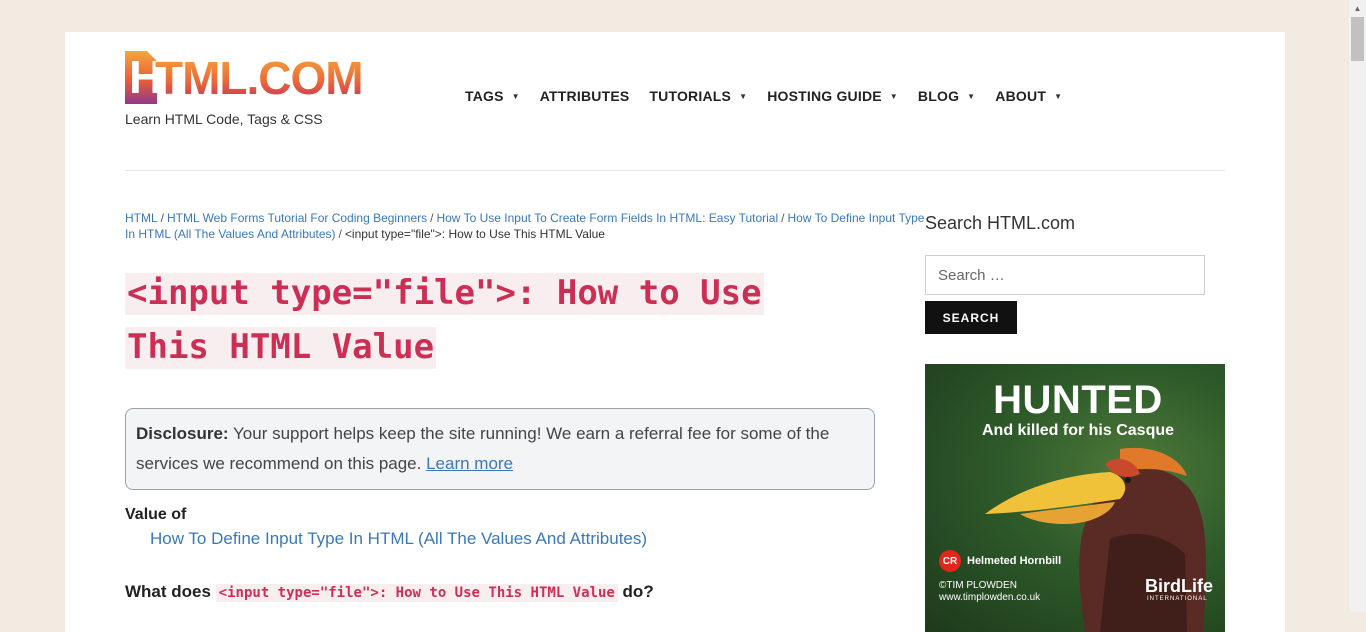  What do you see at coordinates (444, 294) in the screenshot?
I see `page-title-line-1: <input type="file">: How to Use` at bounding box center [444, 294].